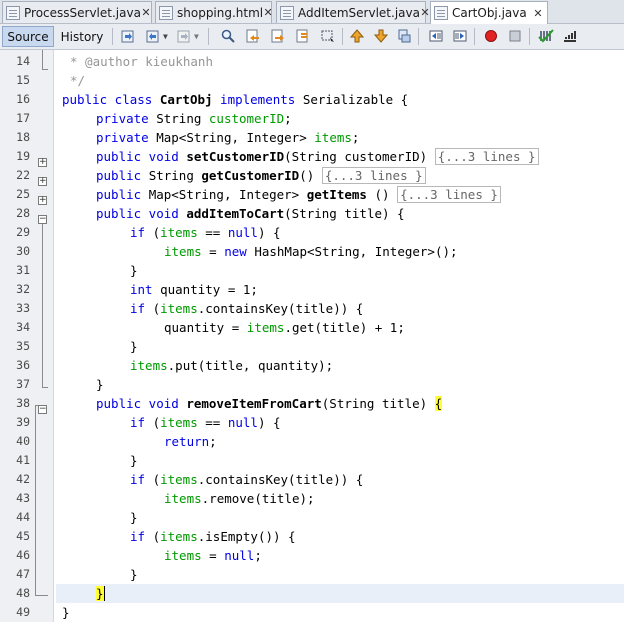 This screenshot has height=622, width=624. I want to click on search-icon, so click(228, 36).